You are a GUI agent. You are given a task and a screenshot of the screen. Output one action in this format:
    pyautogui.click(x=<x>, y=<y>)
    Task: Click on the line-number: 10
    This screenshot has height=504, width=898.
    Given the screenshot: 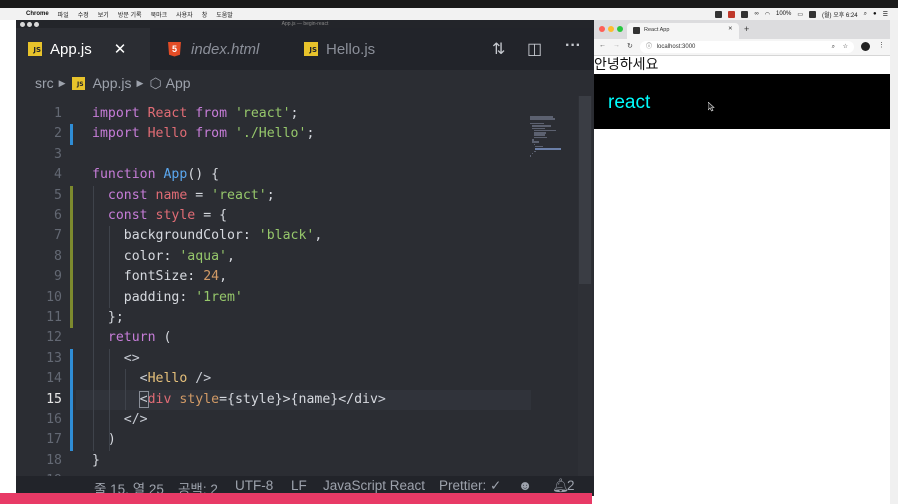 What is the action you would take?
    pyautogui.click(x=39, y=298)
    